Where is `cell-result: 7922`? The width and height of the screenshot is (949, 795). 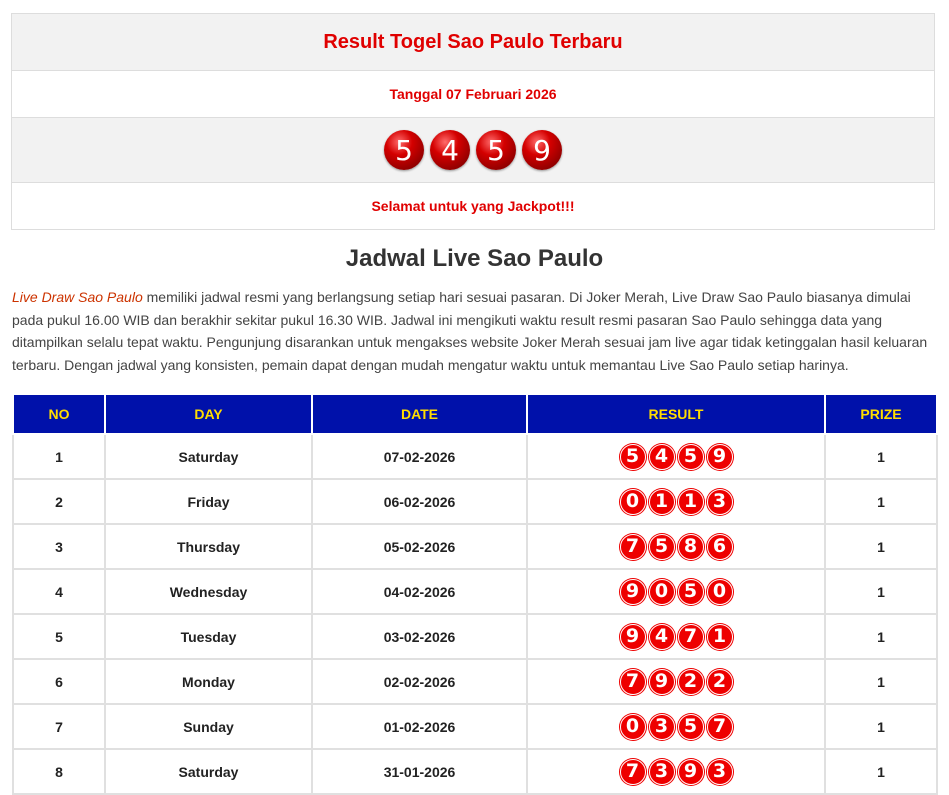 cell-result: 7922 is located at coordinates (676, 681).